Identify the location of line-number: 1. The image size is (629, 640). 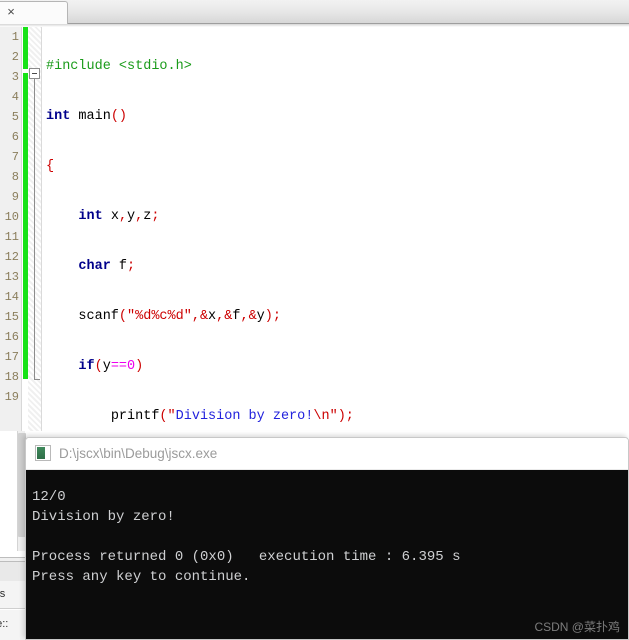
(15, 37).